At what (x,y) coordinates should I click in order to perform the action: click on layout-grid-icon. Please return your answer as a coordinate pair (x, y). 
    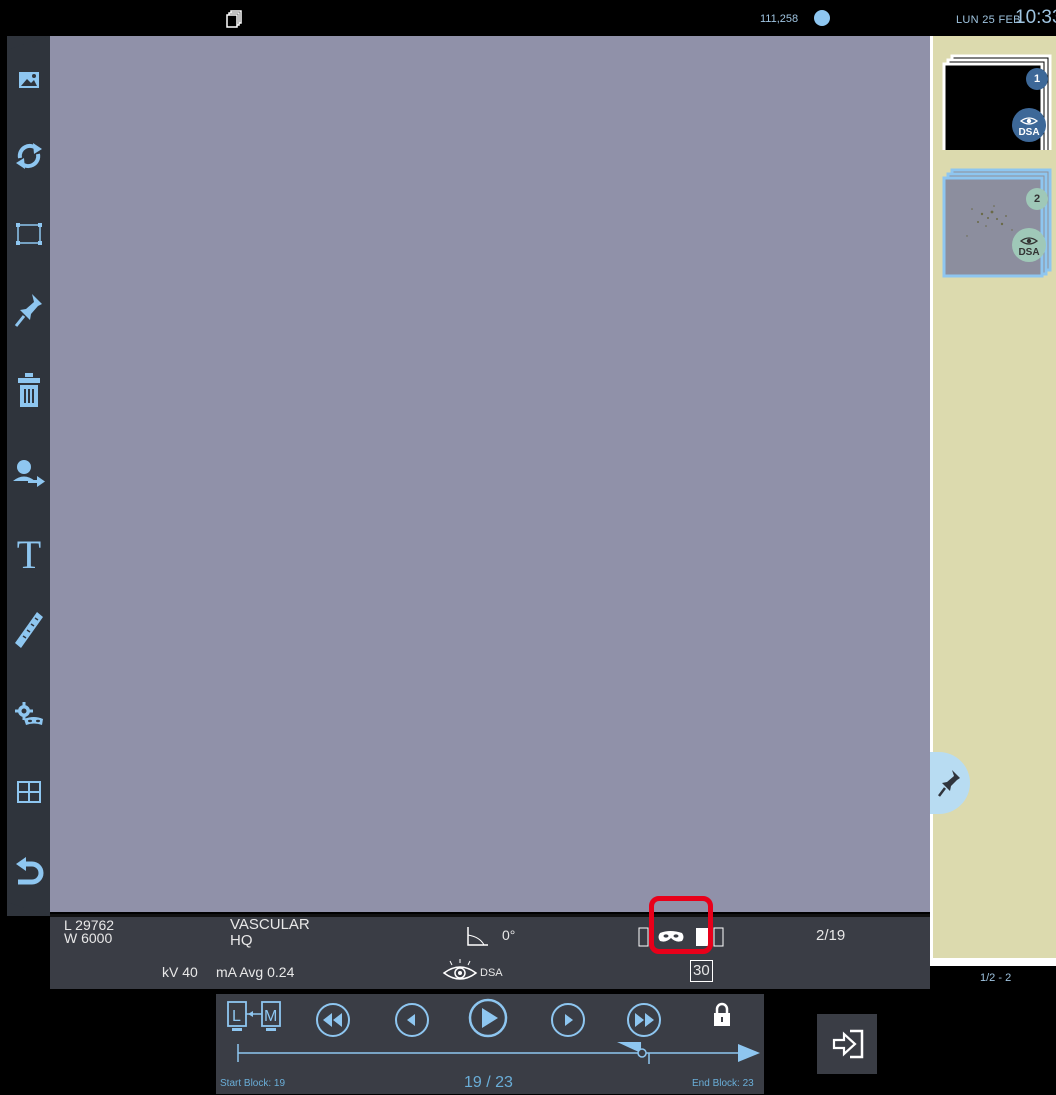
    Looking at the image, I should click on (29, 792).